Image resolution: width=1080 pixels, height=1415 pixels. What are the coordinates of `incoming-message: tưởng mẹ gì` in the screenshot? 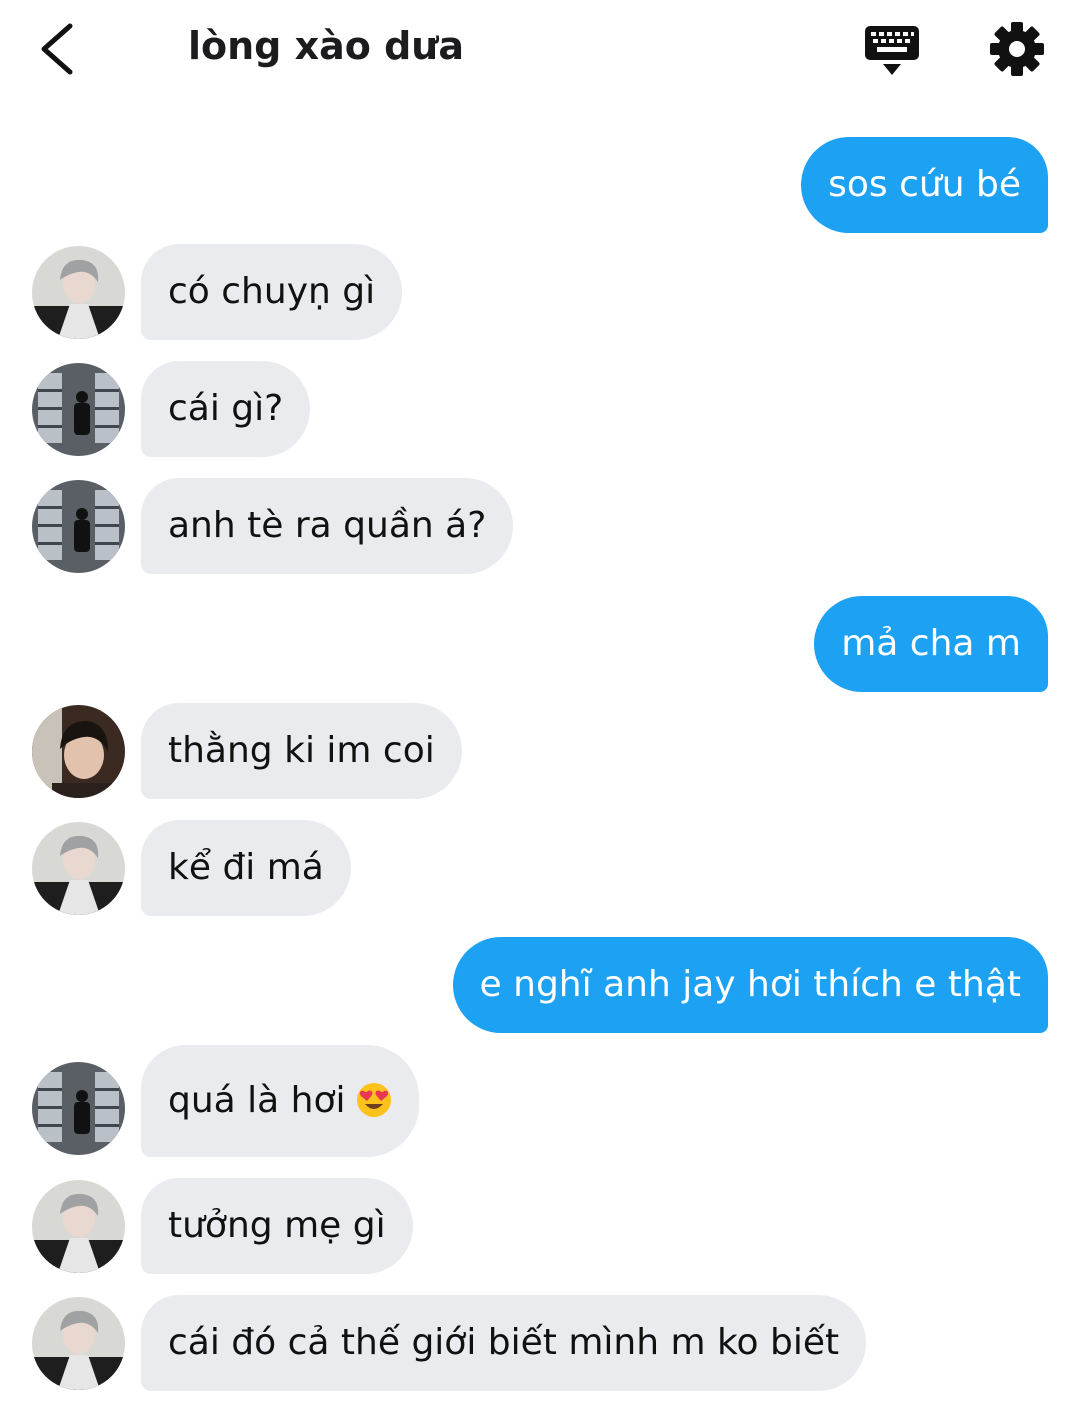 It's located at (277, 1226).